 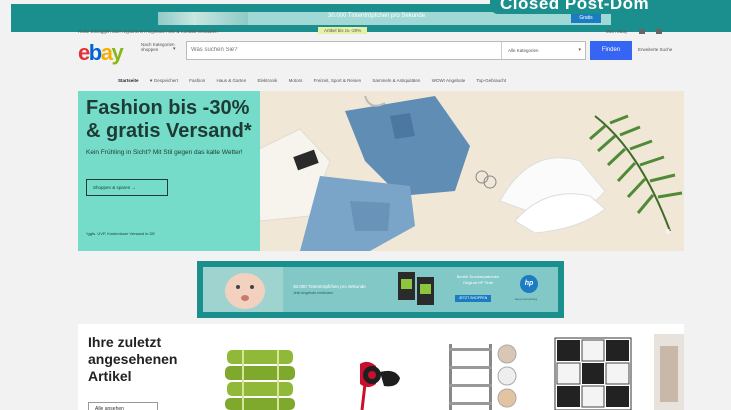 What do you see at coordinates (658, 32) in the screenshot?
I see `cart-icon` at bounding box center [658, 32].